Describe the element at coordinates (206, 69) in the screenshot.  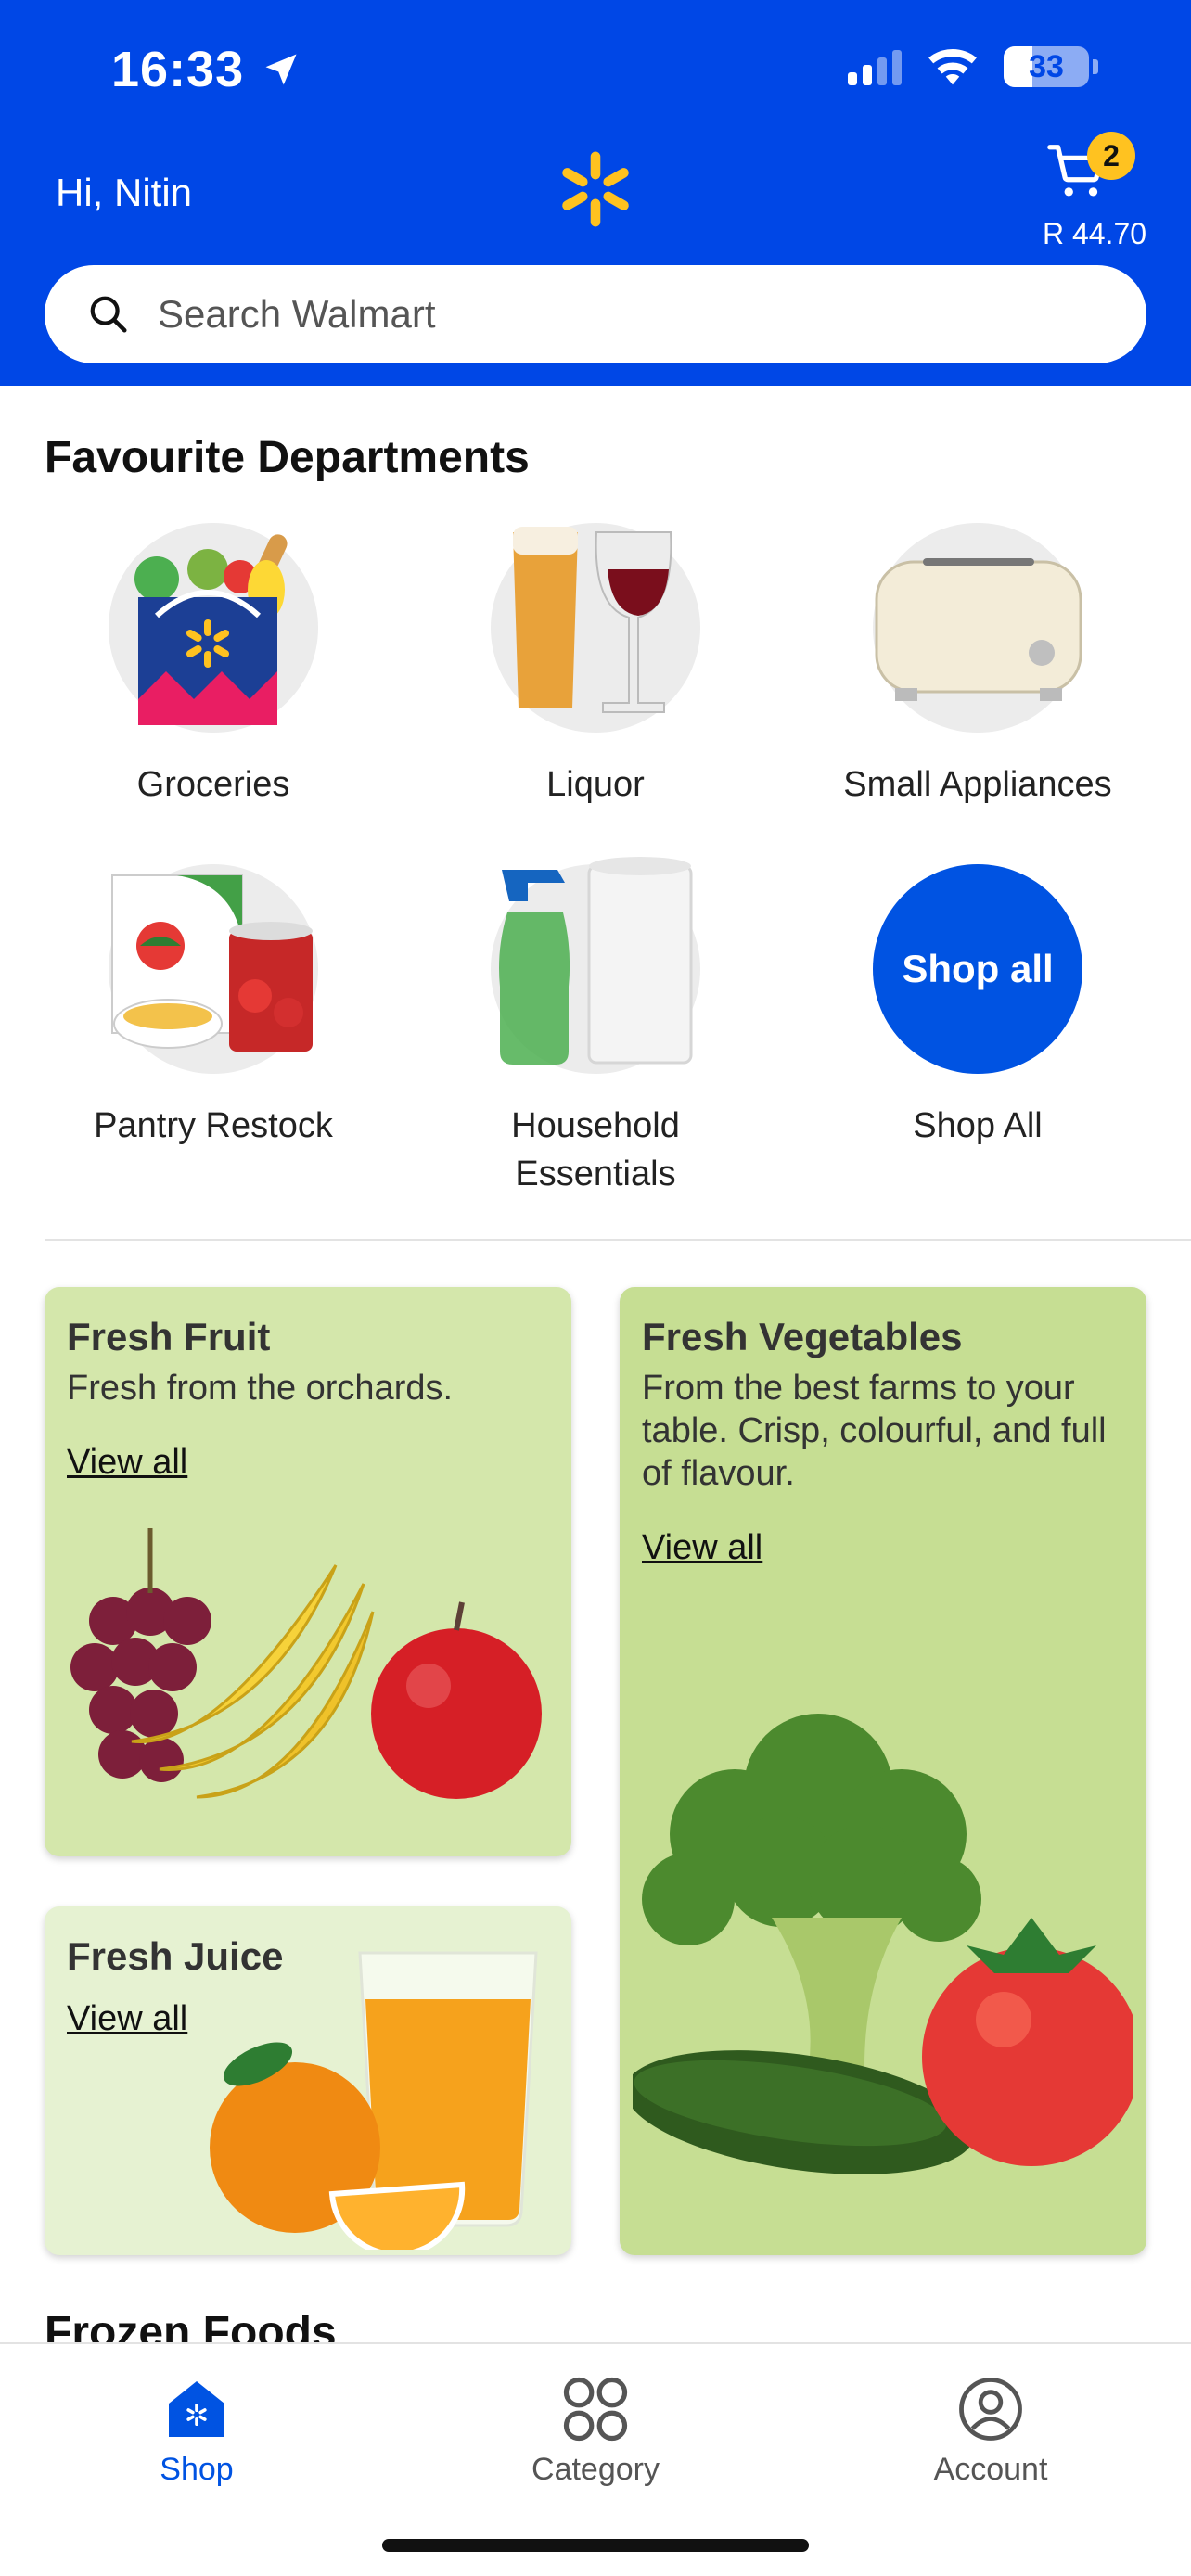
I see `status-bar-time: 16:33` at that location.